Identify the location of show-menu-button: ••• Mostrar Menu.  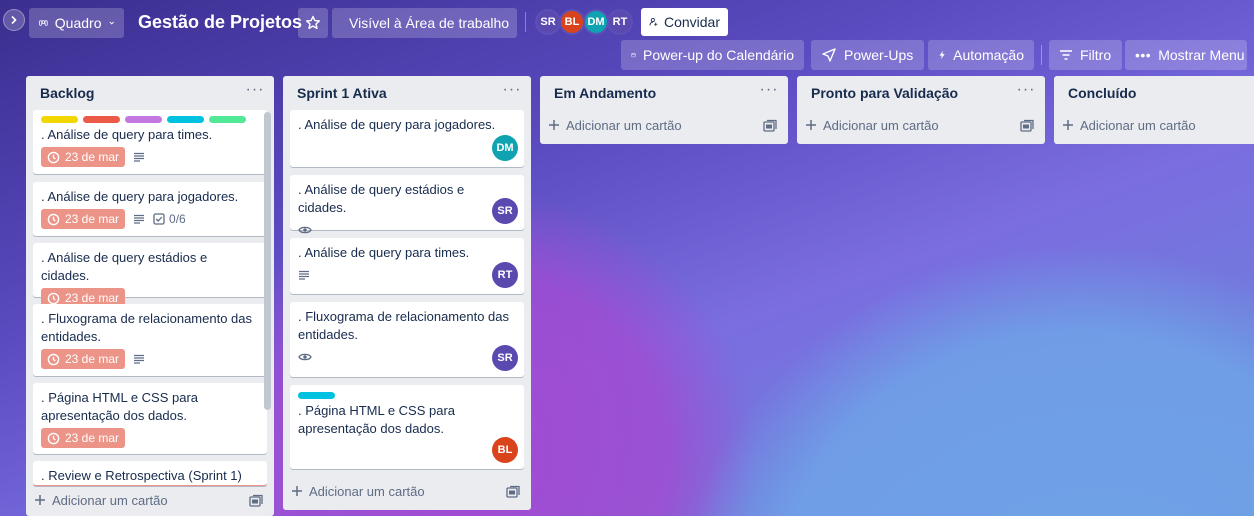
(1186, 55).